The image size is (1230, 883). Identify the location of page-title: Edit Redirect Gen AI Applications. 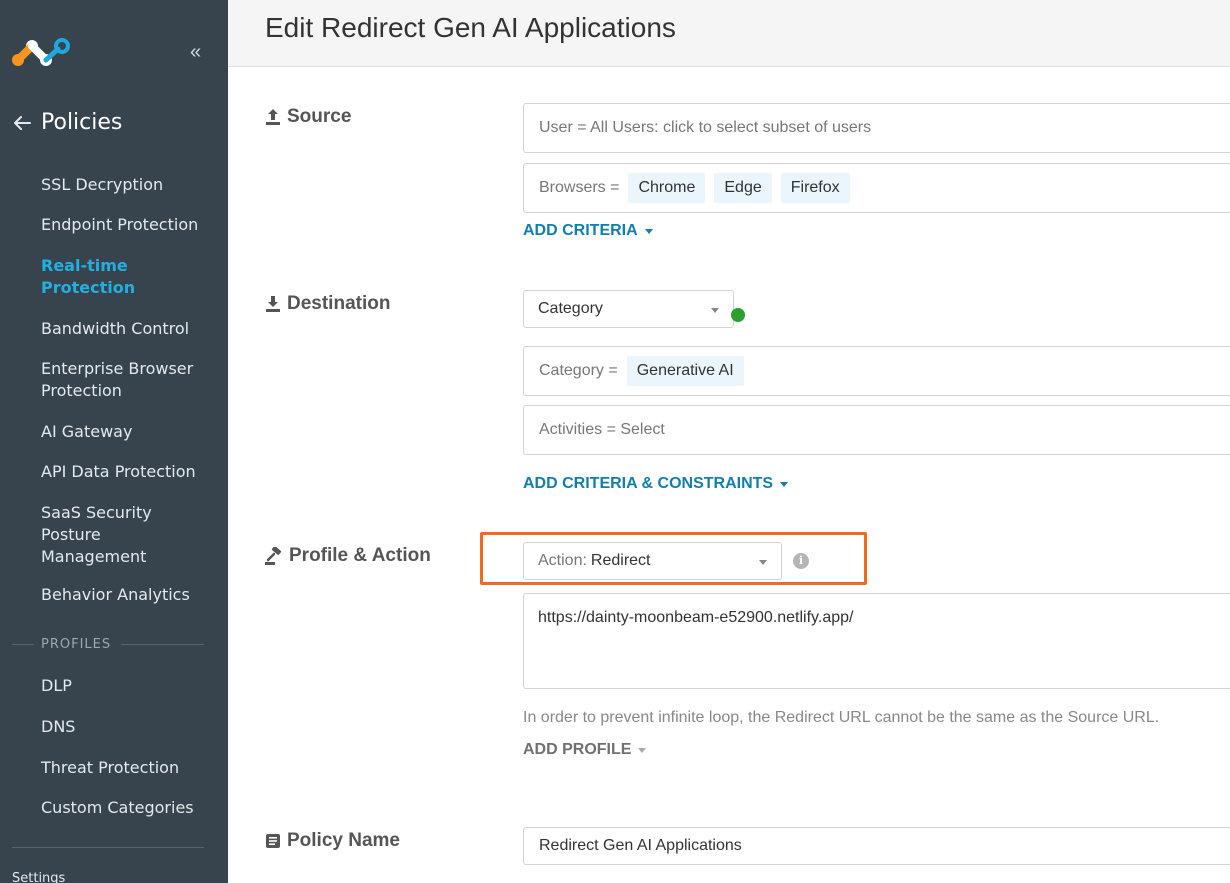
(470, 27).